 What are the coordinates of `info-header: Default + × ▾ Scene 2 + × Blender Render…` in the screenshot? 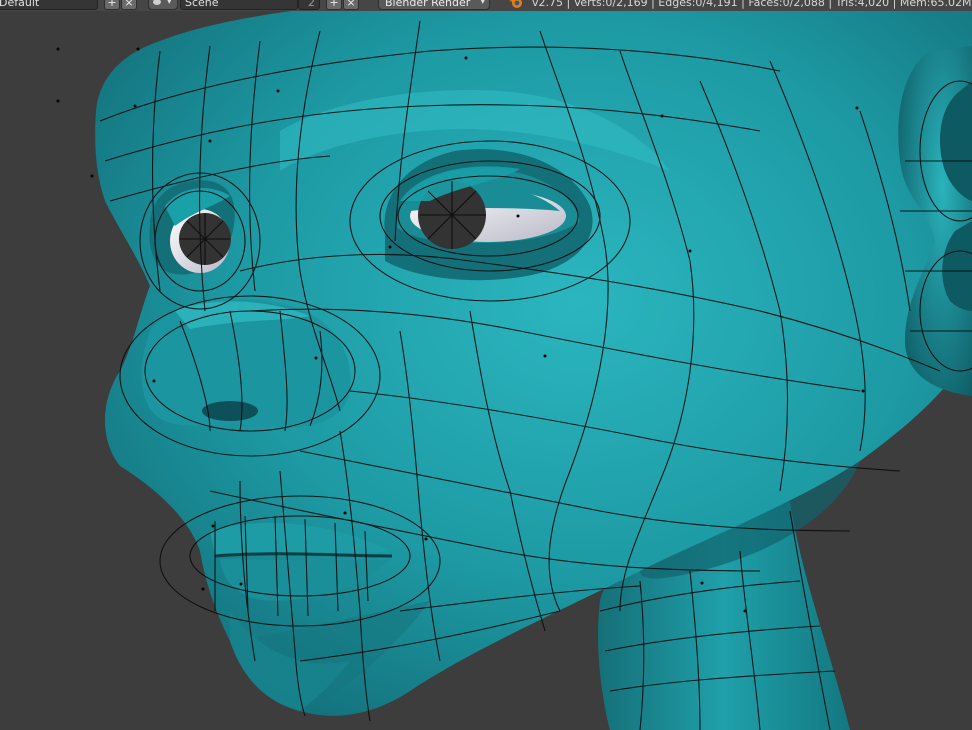 It's located at (486, 5).